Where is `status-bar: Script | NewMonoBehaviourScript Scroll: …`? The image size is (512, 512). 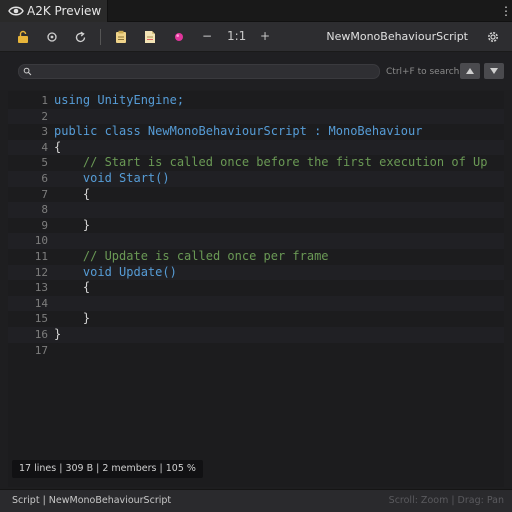 status-bar: Script | NewMonoBehaviourScript Scroll: … is located at coordinates (256, 500).